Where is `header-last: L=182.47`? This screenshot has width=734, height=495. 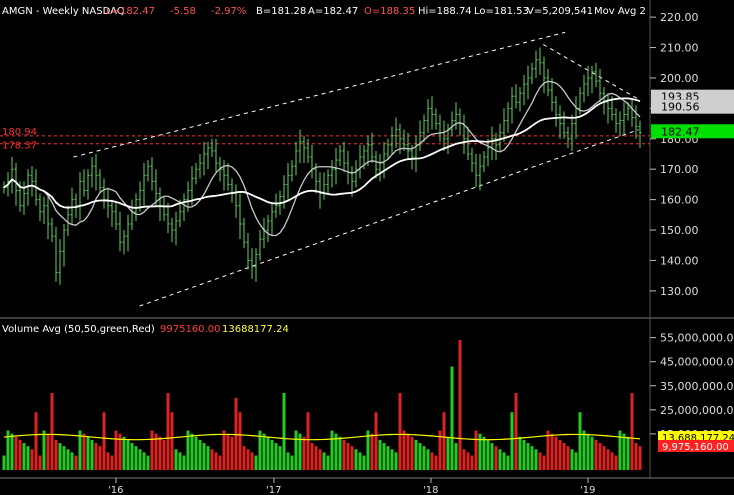
header-last: L=182.47 is located at coordinates (130, 11).